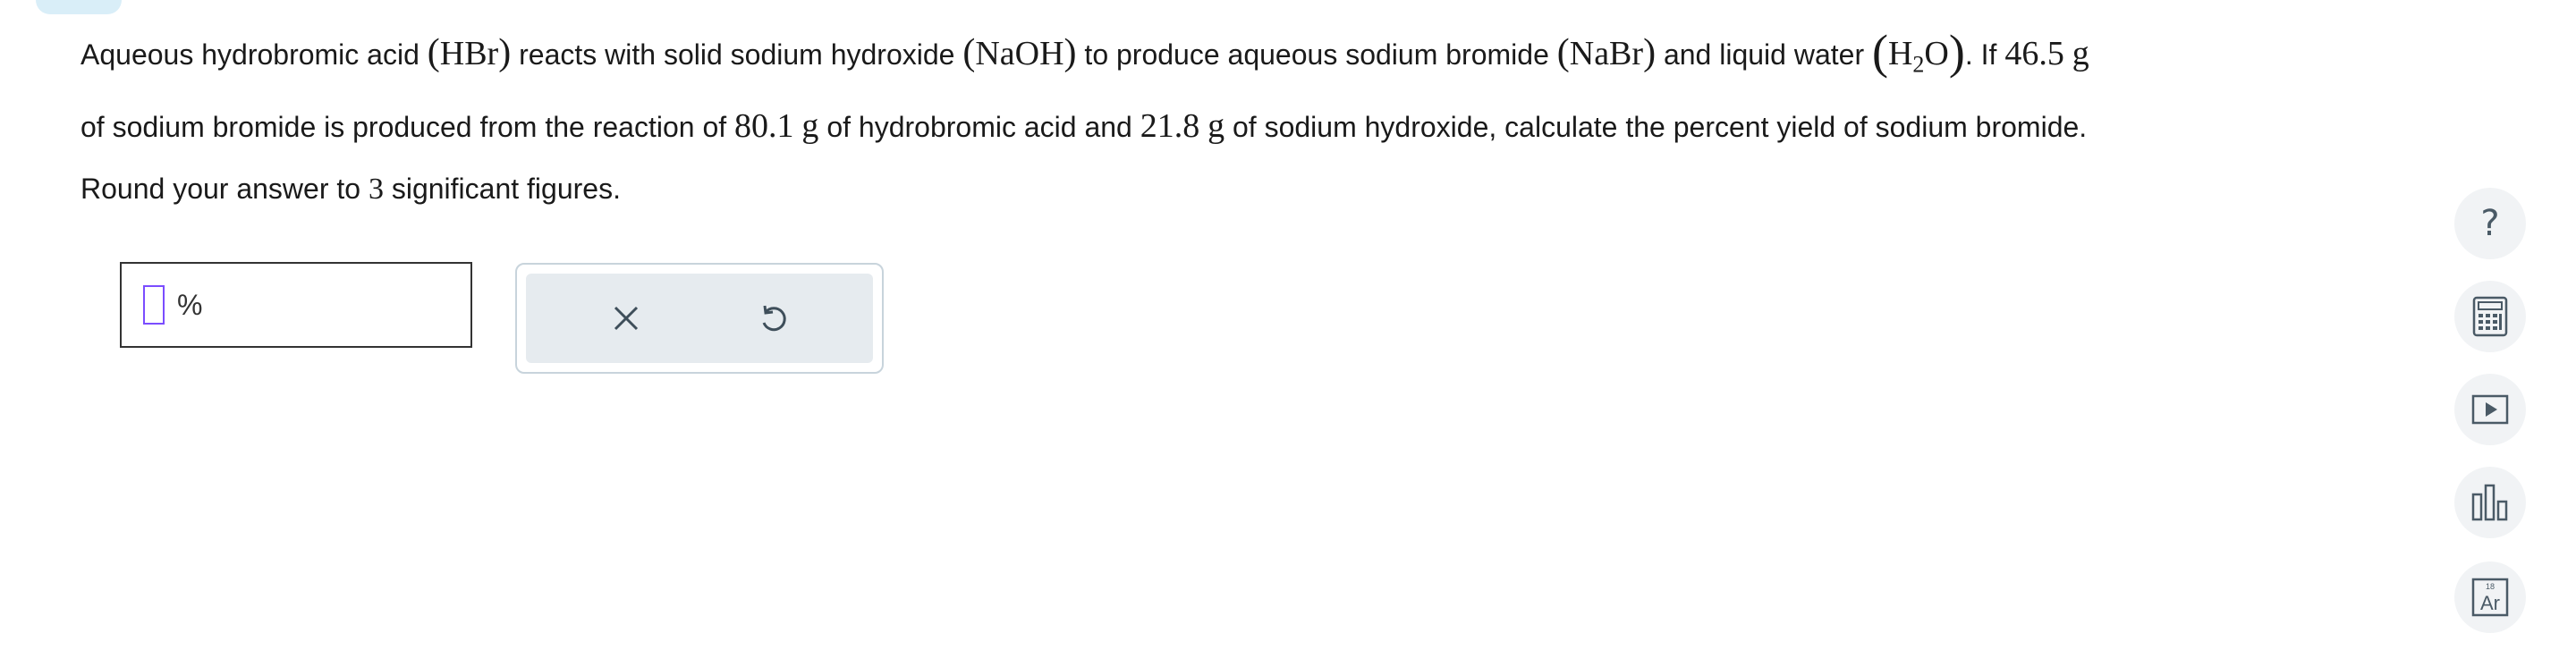  Describe the element at coordinates (469, 53) in the screenshot. I see `formula-hbr: HBr` at that location.